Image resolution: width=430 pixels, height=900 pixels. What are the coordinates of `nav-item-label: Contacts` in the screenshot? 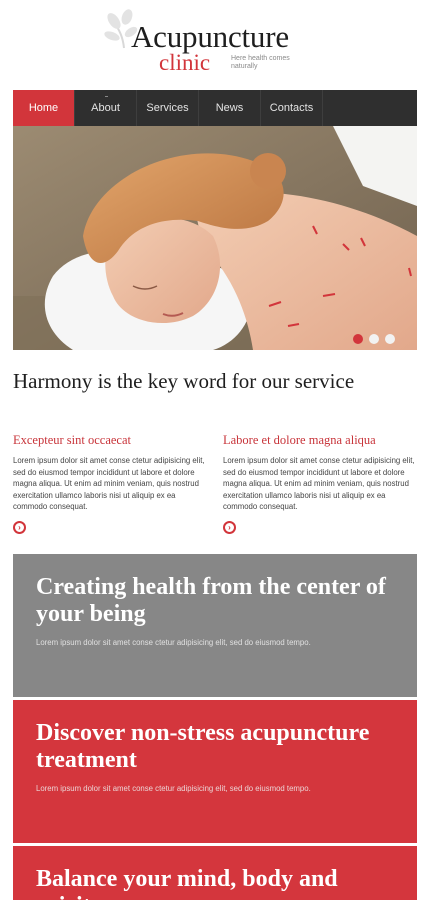 It's located at (291, 108).